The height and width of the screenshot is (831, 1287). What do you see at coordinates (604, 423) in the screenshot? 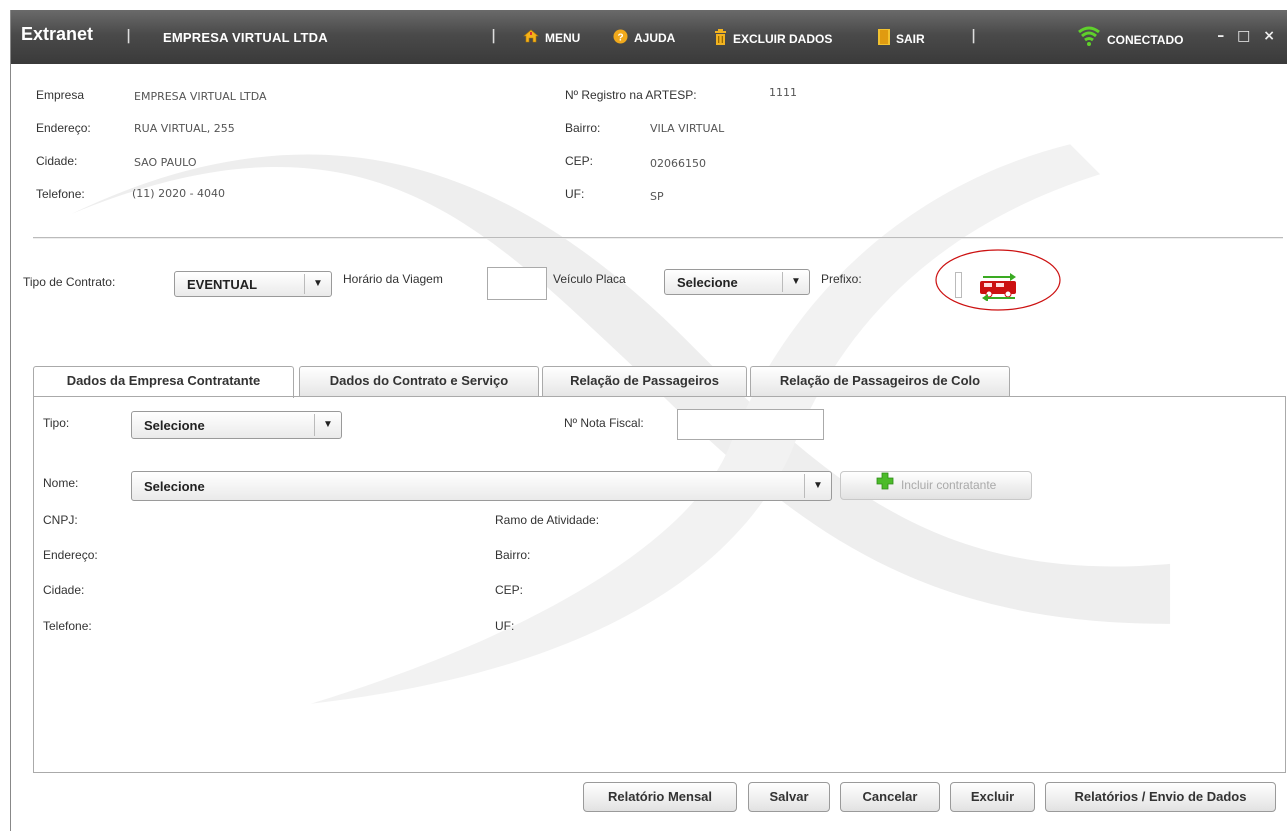
I see `nota-fiscal-label: Nº Nota Fiscal:` at bounding box center [604, 423].